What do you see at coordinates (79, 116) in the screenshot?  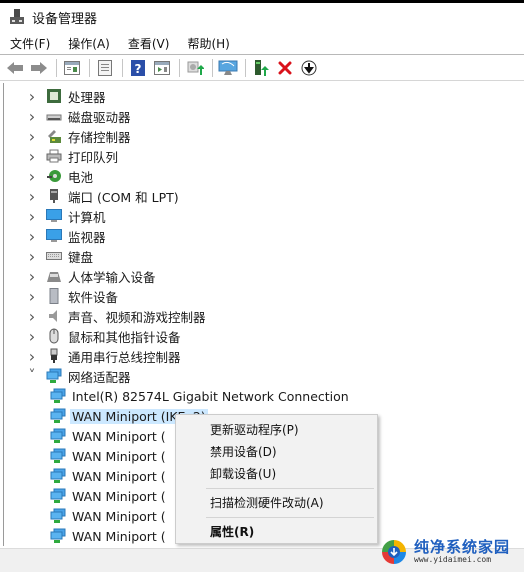 I see `tree-category-disk-drive: › 磁盘驱动器` at bounding box center [79, 116].